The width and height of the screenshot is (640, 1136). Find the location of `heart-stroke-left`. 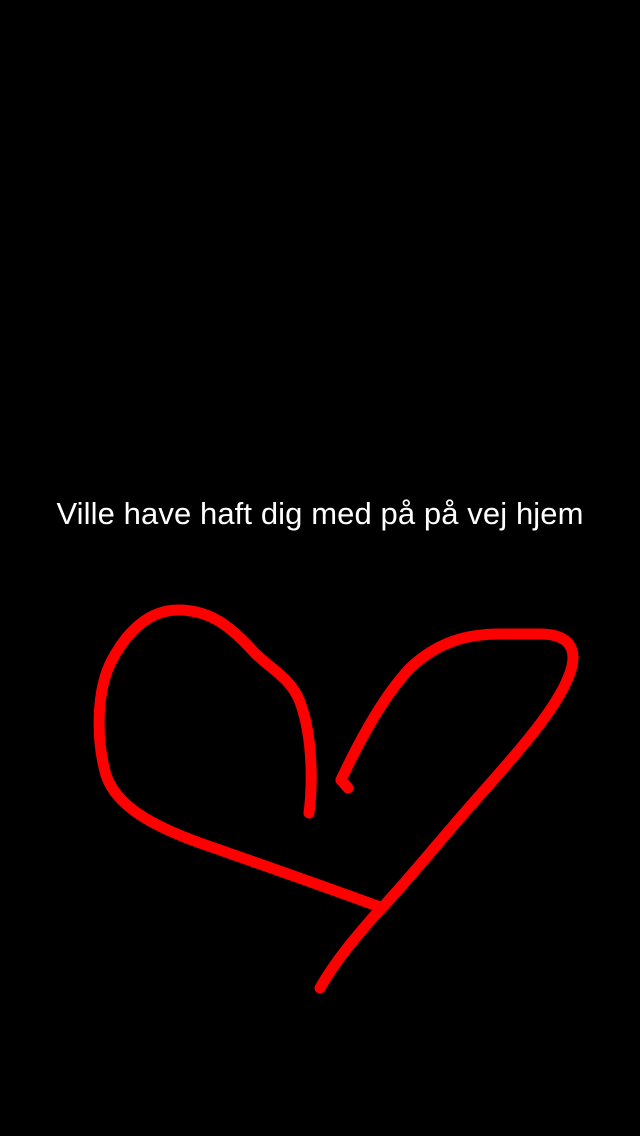

heart-stroke-left is located at coordinates (239, 758).